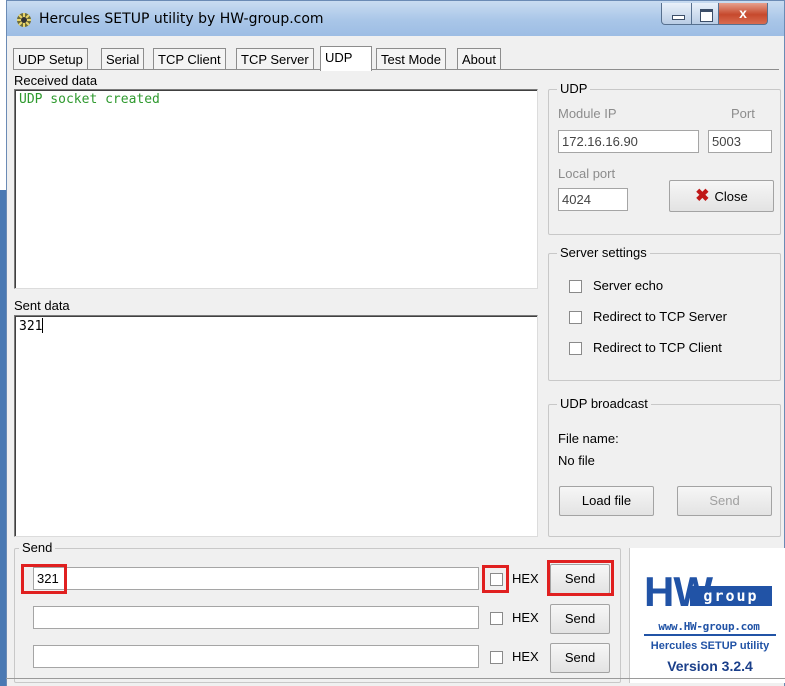  What do you see at coordinates (628, 141) in the screenshot?
I see `module-ip-input: 172.16.16.90` at bounding box center [628, 141].